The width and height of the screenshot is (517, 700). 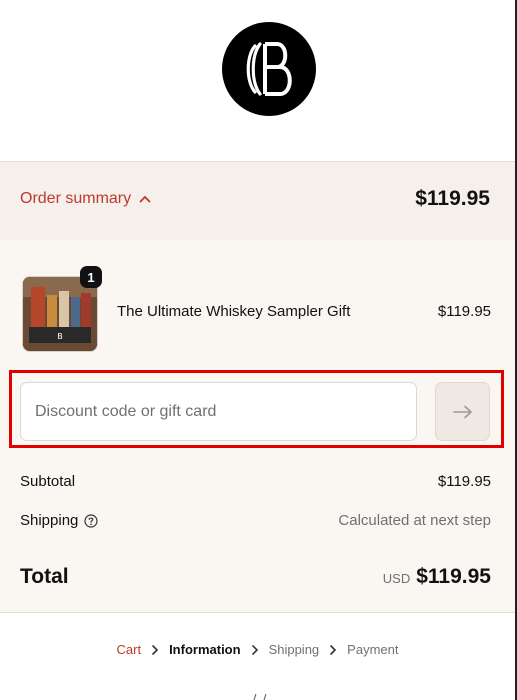 I want to click on total-label: Total, so click(x=44, y=576).